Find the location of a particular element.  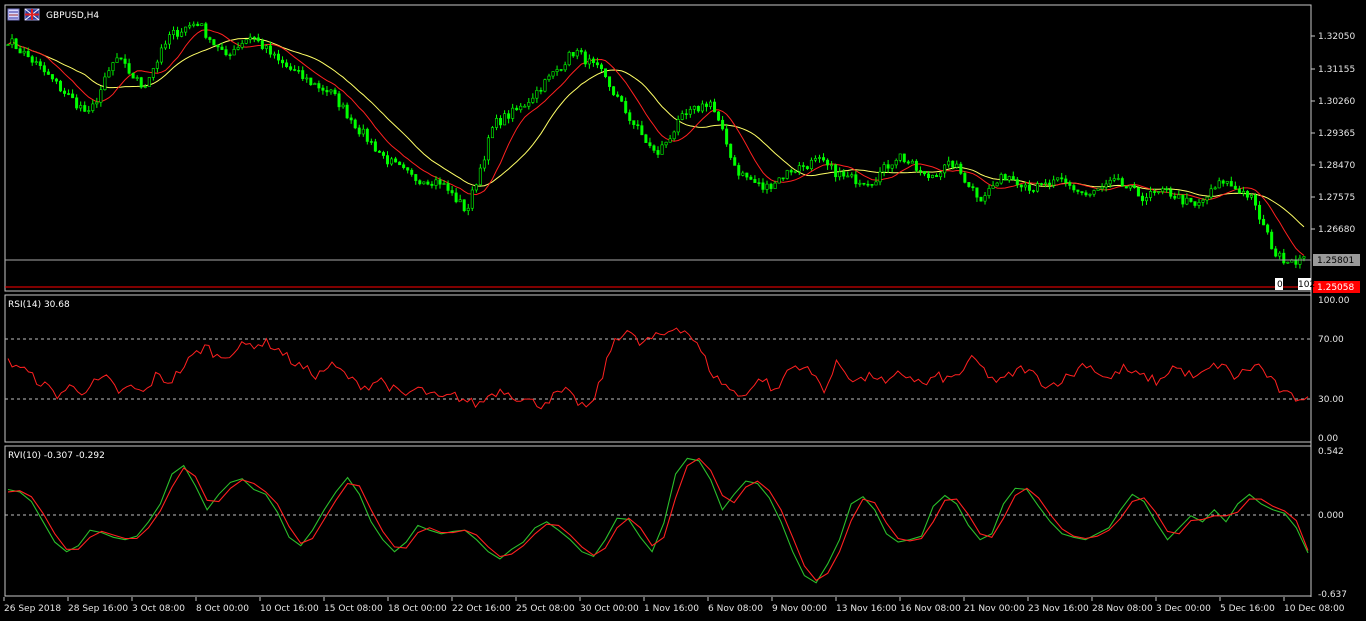

rvi-tick-label: -0.637 is located at coordinates (1332, 595).